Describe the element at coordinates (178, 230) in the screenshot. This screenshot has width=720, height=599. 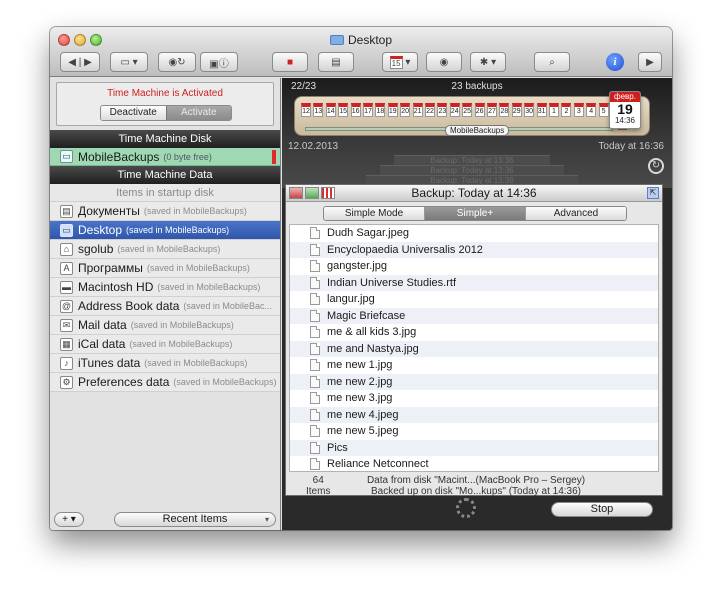
I see `sidebar-item-detail: (saved in MobileBackups)` at that location.